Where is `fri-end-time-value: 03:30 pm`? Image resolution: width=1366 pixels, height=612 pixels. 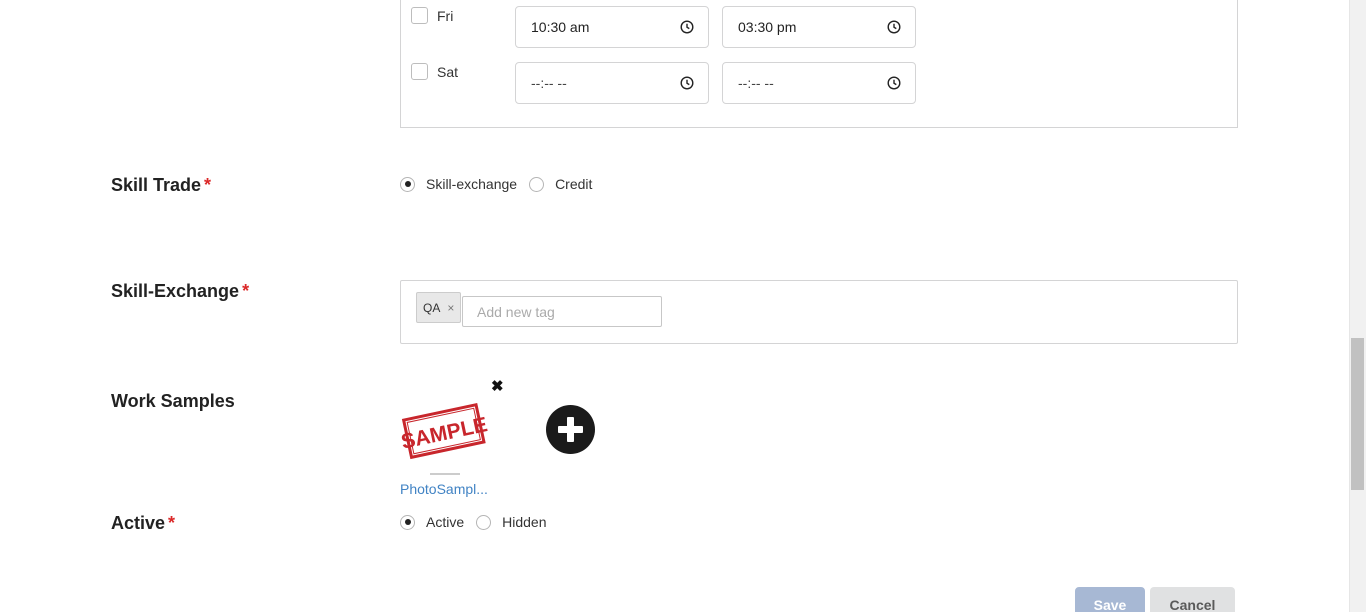 fri-end-time-value: 03:30 pm is located at coordinates (767, 27).